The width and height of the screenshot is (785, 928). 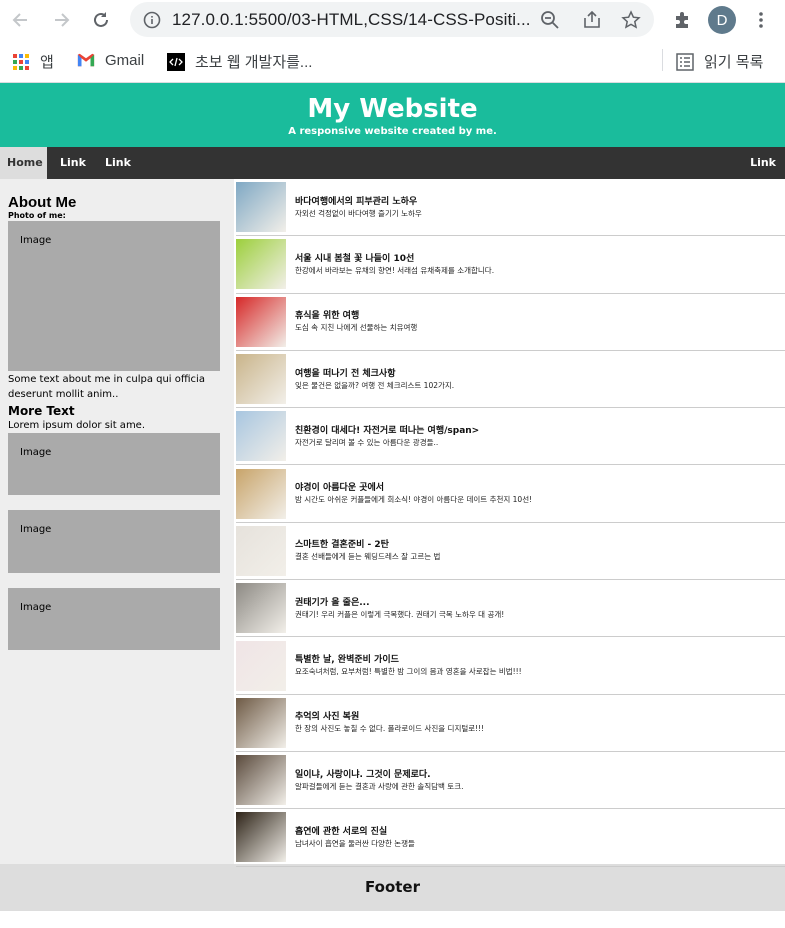 I want to click on more-text: Lorem ipsum dolor sit ame., so click(x=77, y=425).